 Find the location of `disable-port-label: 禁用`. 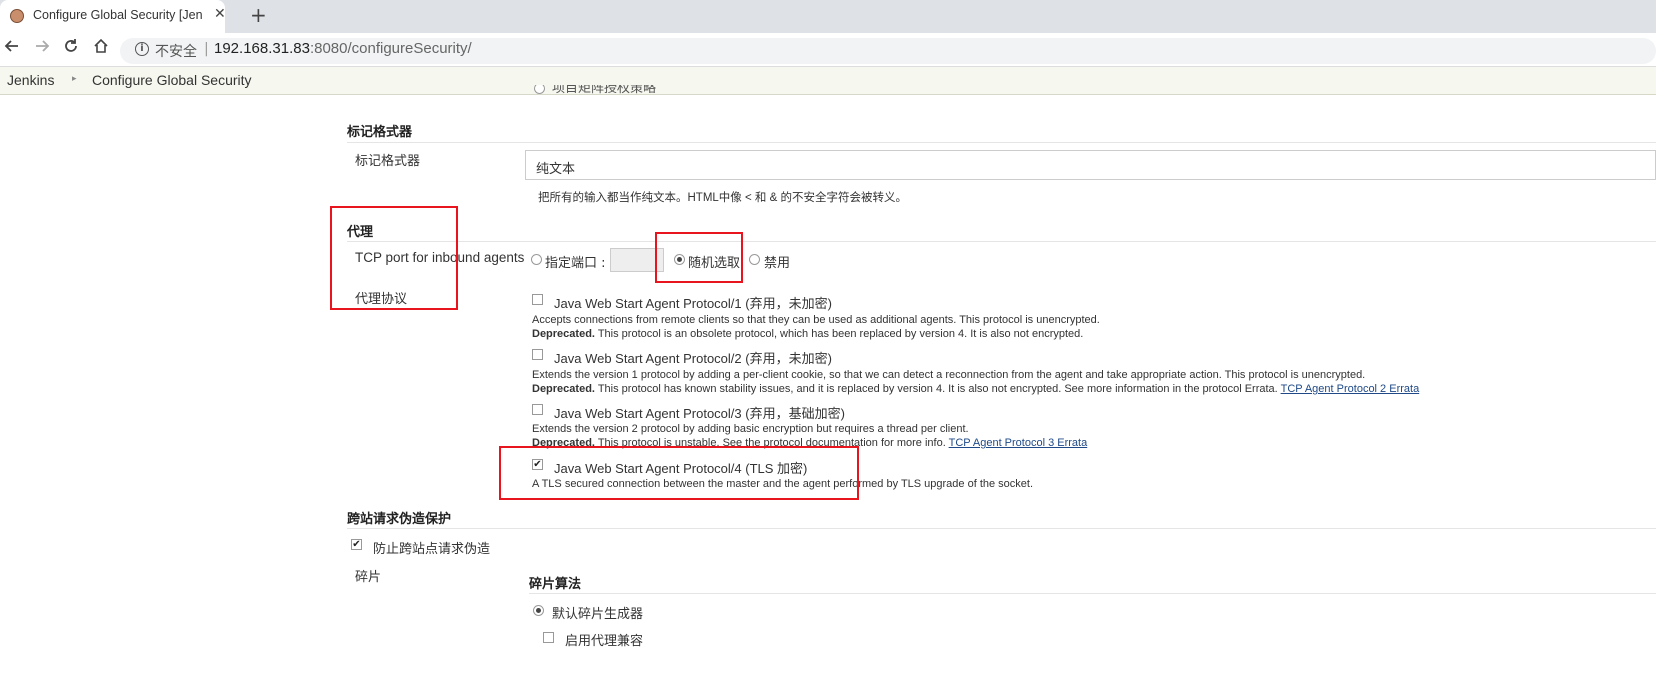

disable-port-label: 禁用 is located at coordinates (777, 263).